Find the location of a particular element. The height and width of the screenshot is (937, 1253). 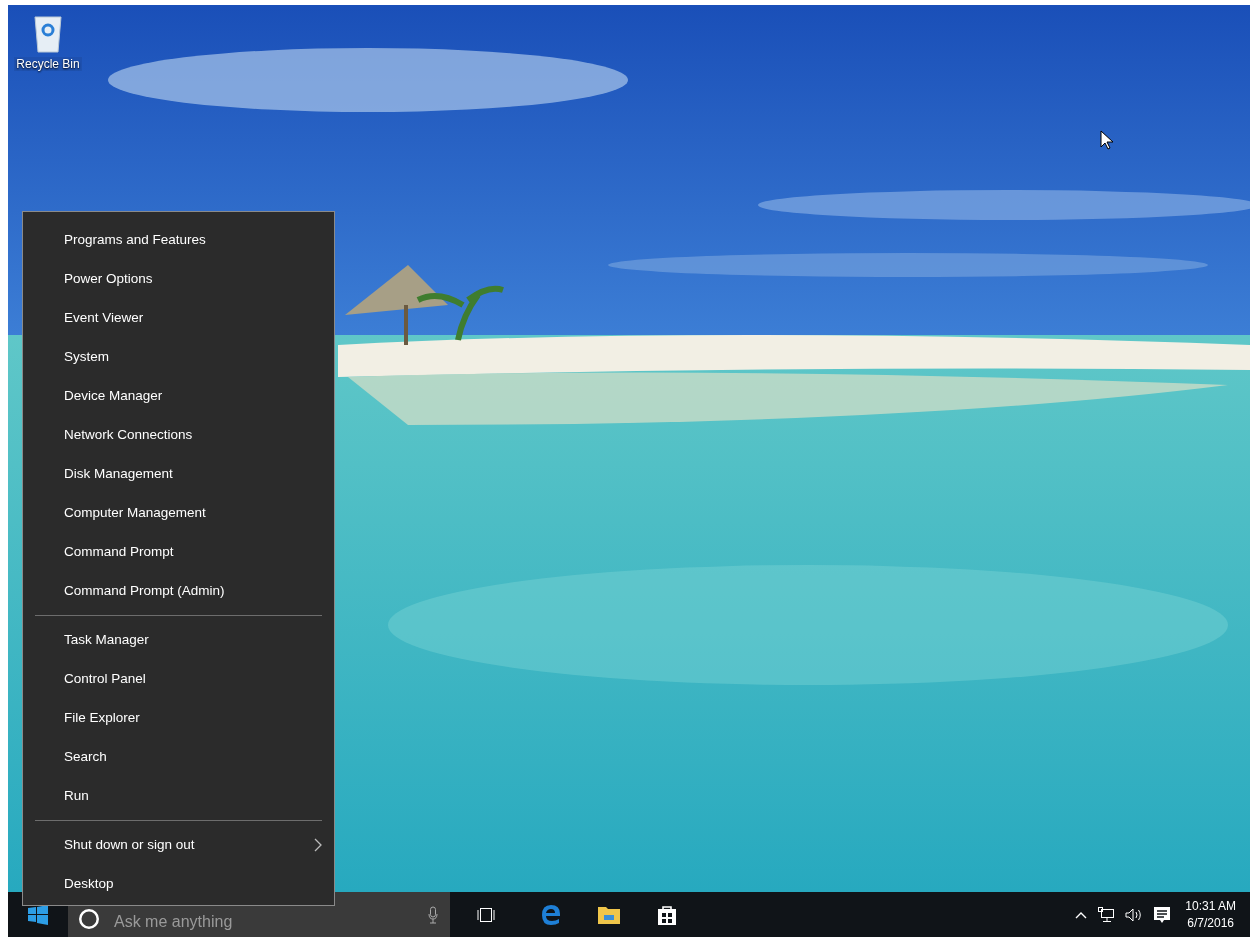

menu-item: Command Prompt (Admin) is located at coordinates (178, 590).